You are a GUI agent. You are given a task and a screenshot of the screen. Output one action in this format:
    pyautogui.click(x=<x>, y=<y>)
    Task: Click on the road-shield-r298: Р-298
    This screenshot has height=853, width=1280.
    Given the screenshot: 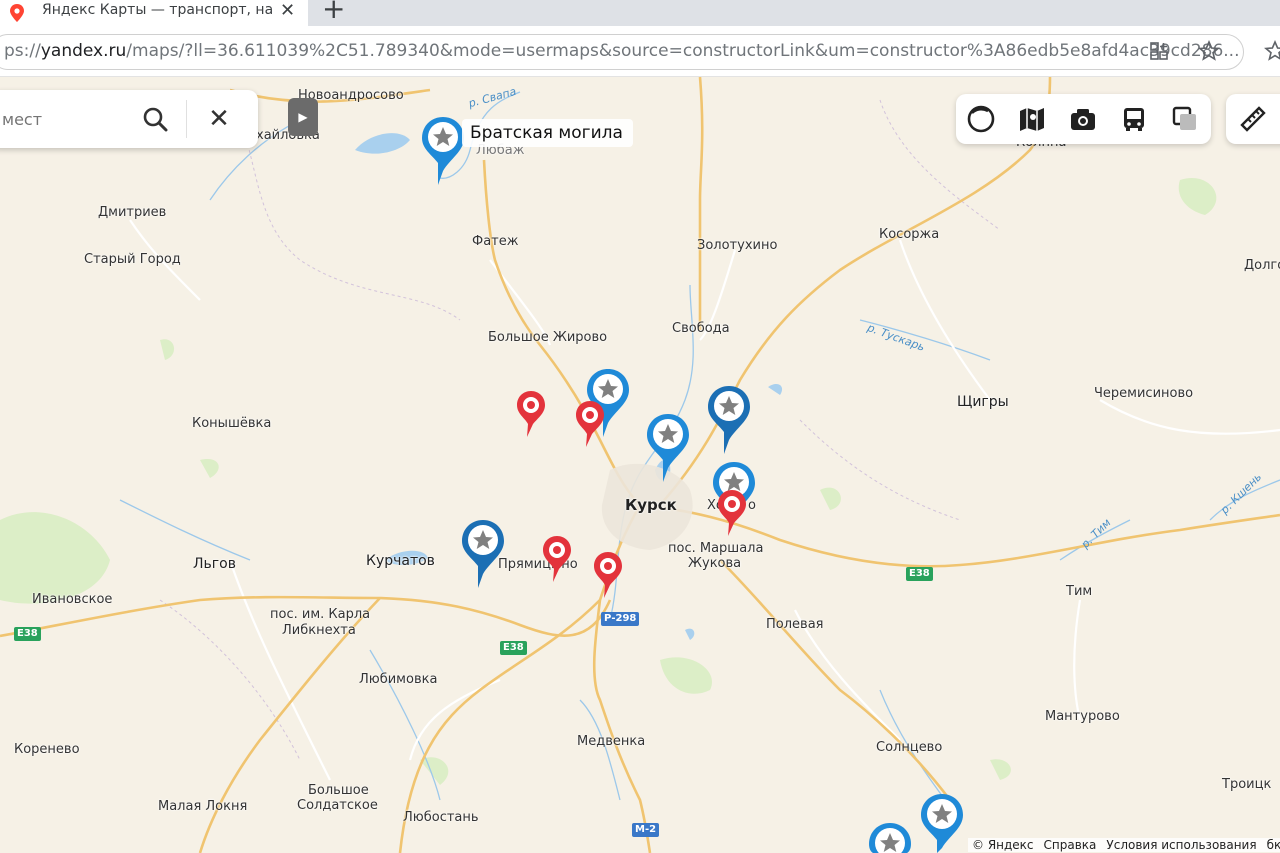 What is the action you would take?
    pyautogui.click(x=620, y=619)
    